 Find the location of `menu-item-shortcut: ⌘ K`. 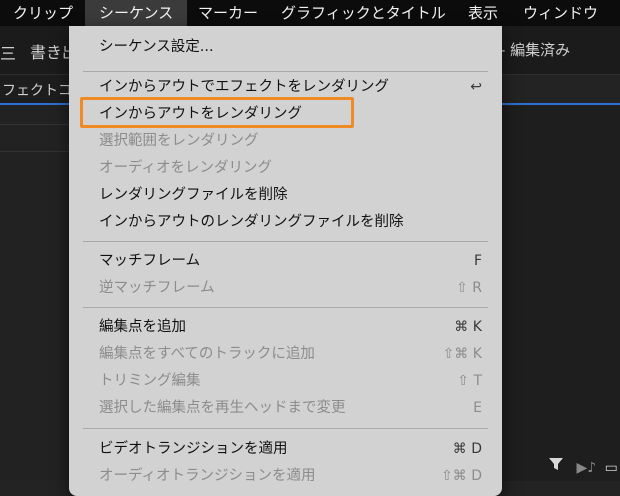

menu-item-shortcut: ⌘ K is located at coordinates (468, 327).